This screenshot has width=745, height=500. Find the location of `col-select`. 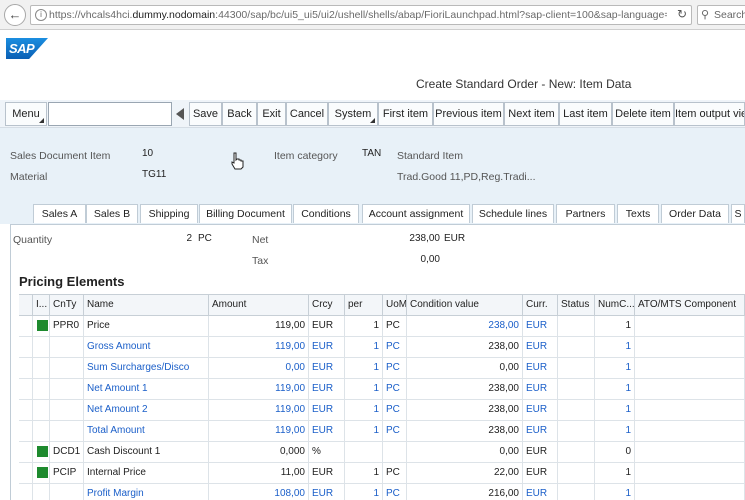

col-select is located at coordinates (26, 305).